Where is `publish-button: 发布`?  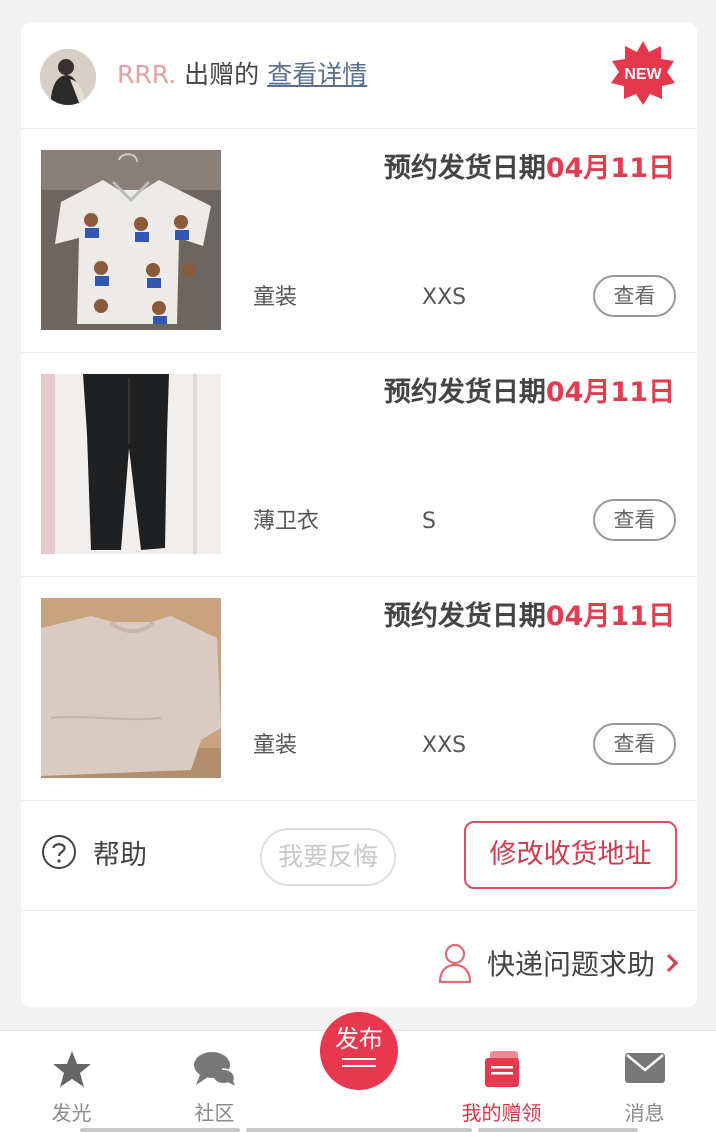
publish-button: 发布 is located at coordinates (359, 1051).